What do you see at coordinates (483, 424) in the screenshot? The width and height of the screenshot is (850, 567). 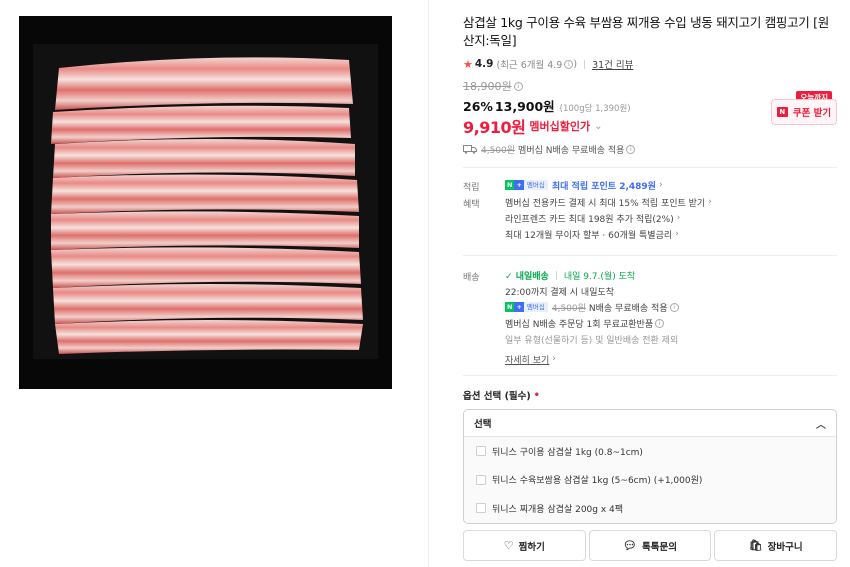 I see `option-selected-value: 선택` at bounding box center [483, 424].